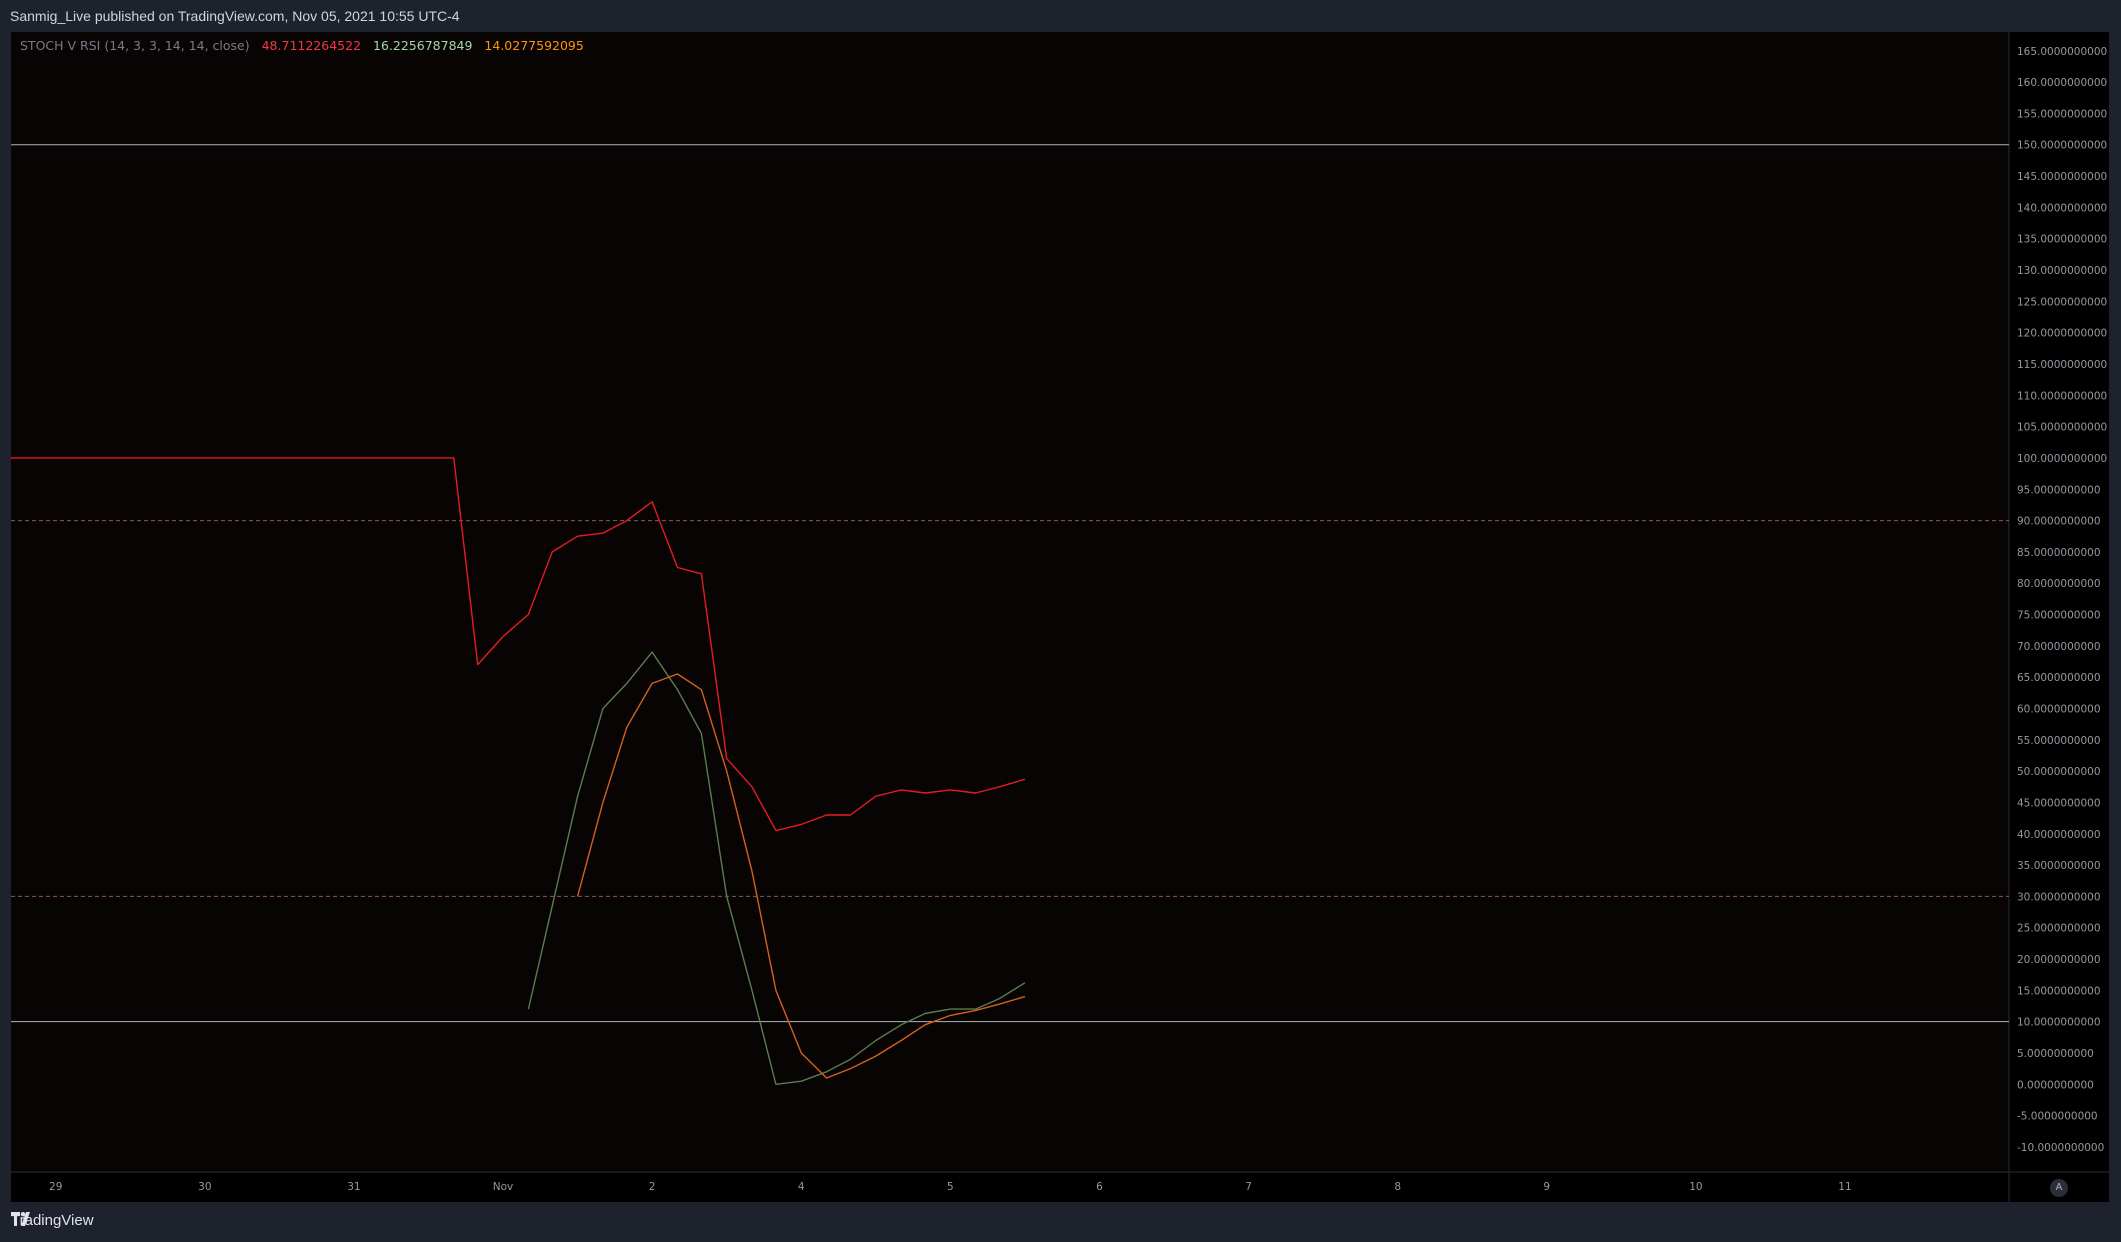  Describe the element at coordinates (2059, 991) in the screenshot. I see `y-tick-label: 15.0000000000` at that location.